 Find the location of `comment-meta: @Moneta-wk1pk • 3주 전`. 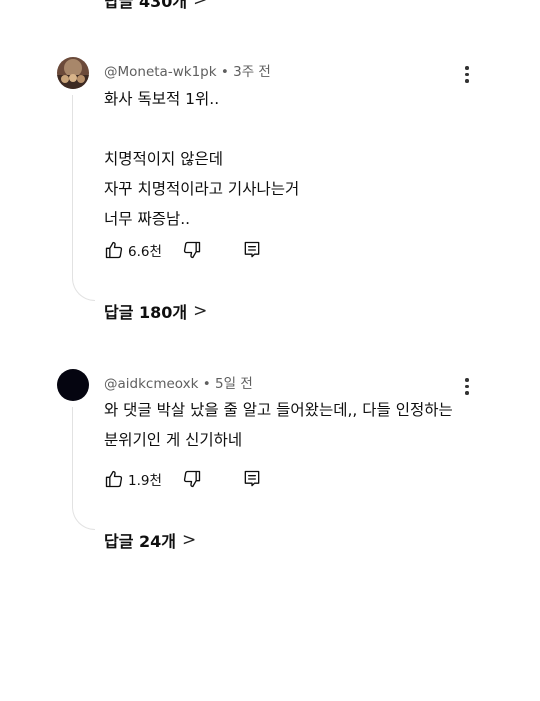

comment-meta: @Moneta-wk1pk • 3주 전 is located at coordinates (187, 70).